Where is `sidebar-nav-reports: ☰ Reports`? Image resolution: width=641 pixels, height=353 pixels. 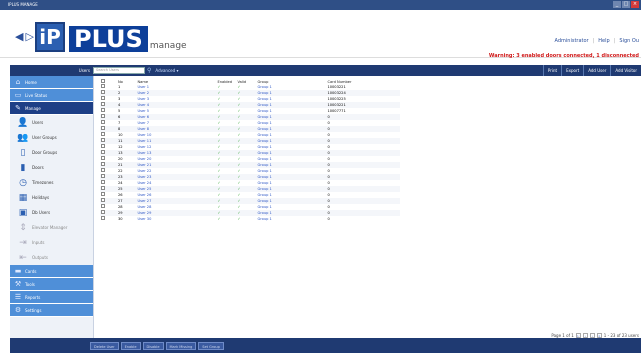 sidebar-nav-reports: ☰ Reports is located at coordinates (51, 297).